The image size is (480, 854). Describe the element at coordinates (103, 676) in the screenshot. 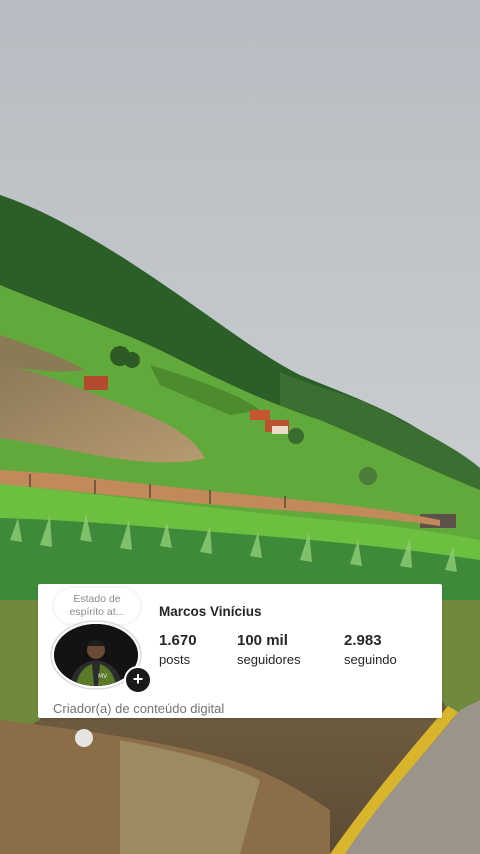

I see `svg-text: MV` at that location.